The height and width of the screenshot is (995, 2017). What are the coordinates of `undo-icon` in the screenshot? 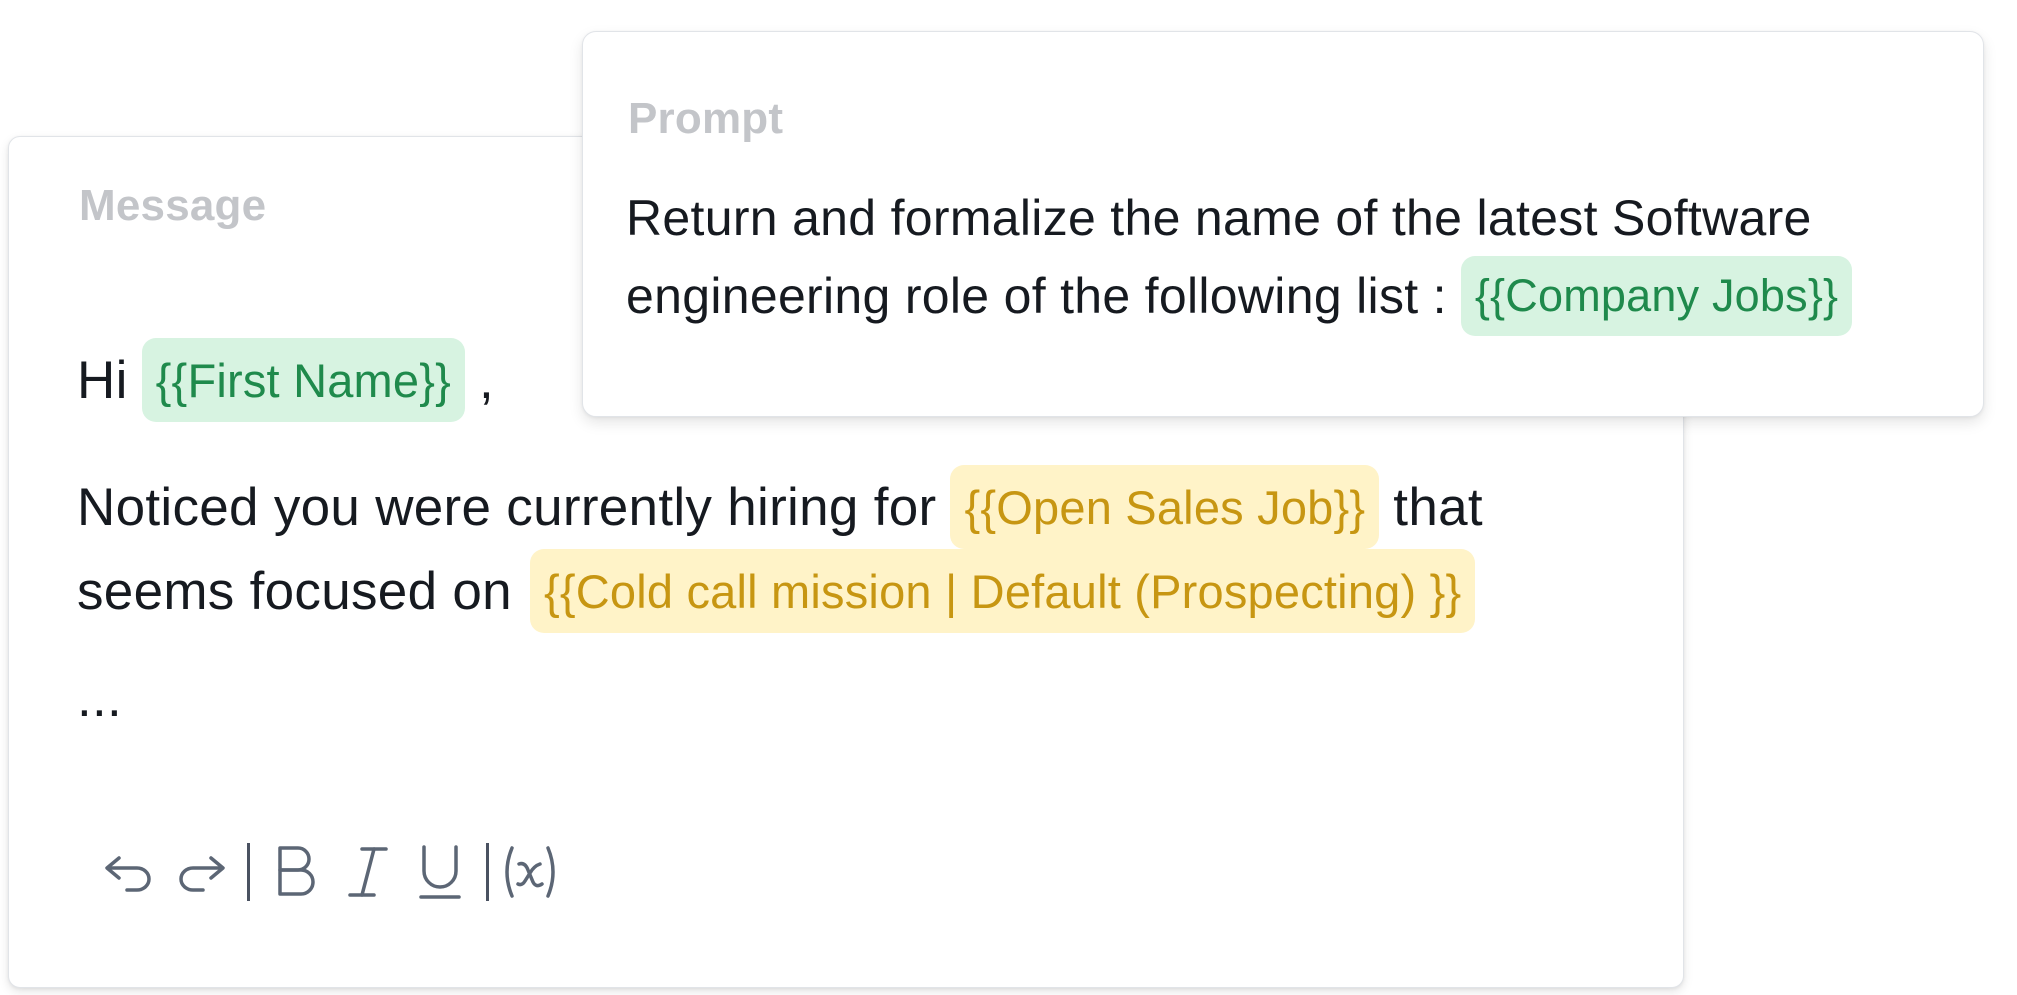 It's located at (128, 874).